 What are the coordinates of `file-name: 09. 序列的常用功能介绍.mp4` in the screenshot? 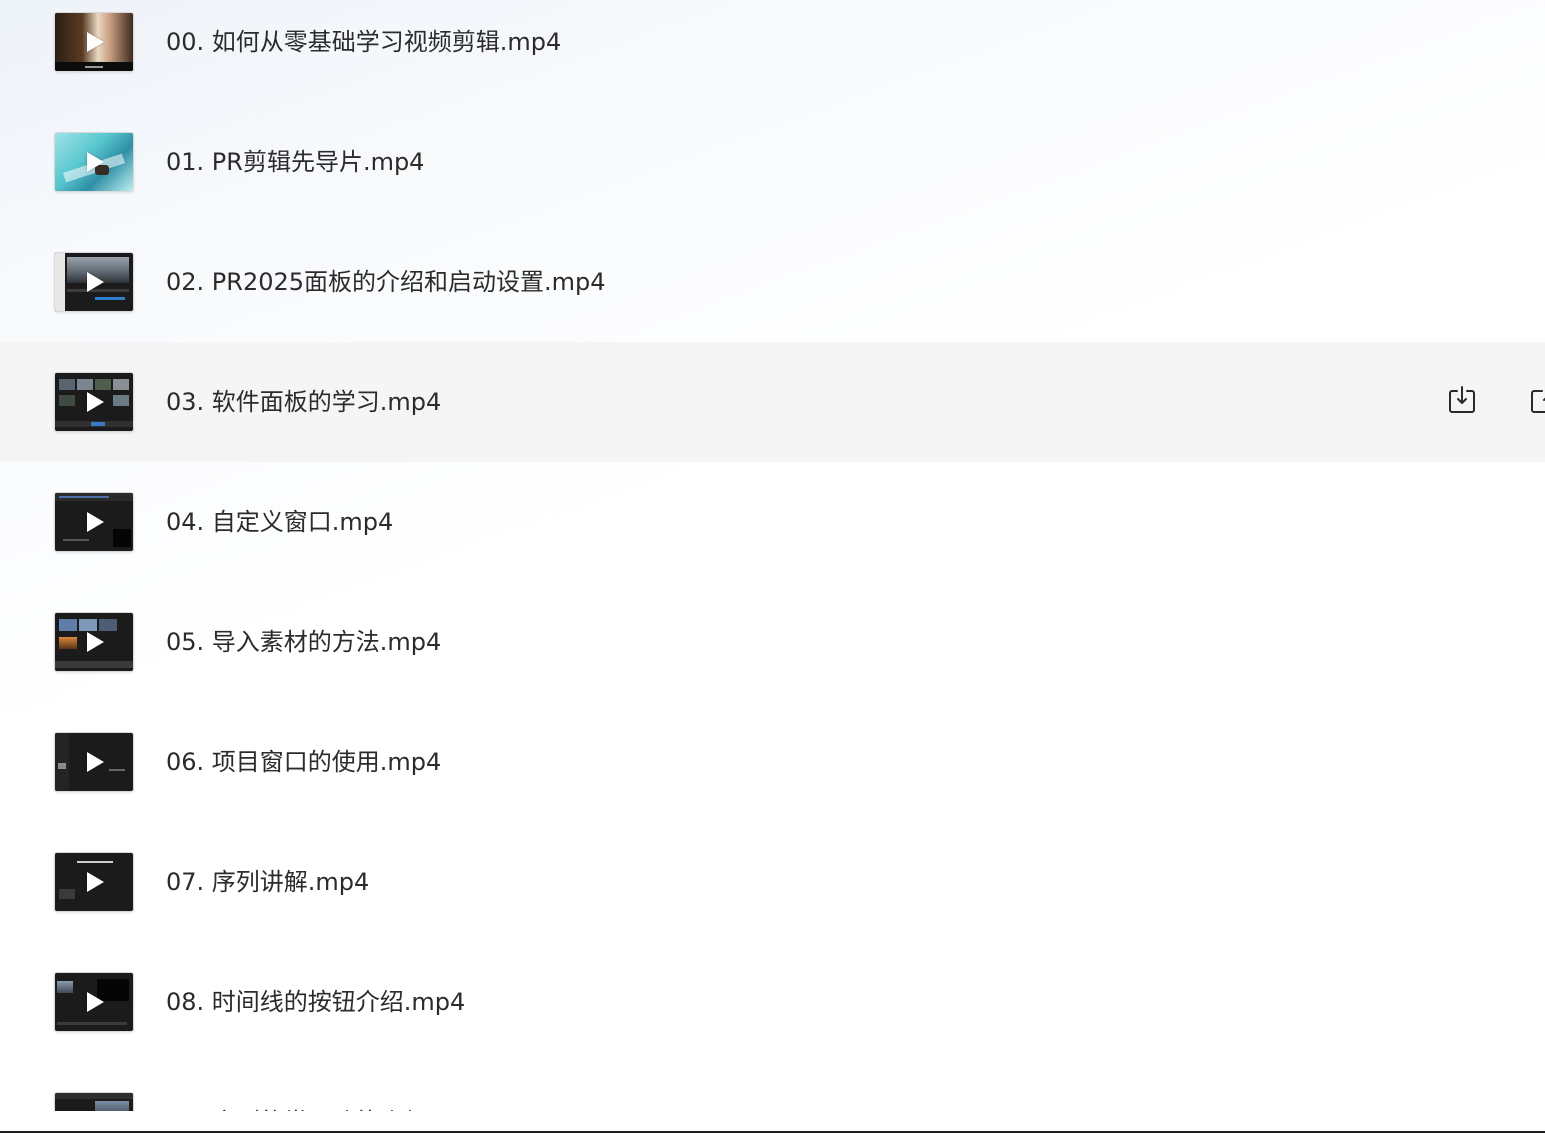 It's located at (327, 1108).